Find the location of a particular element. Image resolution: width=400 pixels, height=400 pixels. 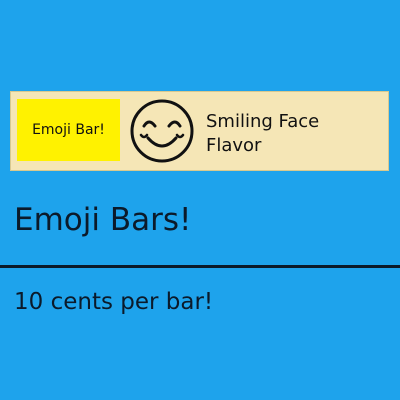

page-title: Emoji Bars! is located at coordinates (103, 220).